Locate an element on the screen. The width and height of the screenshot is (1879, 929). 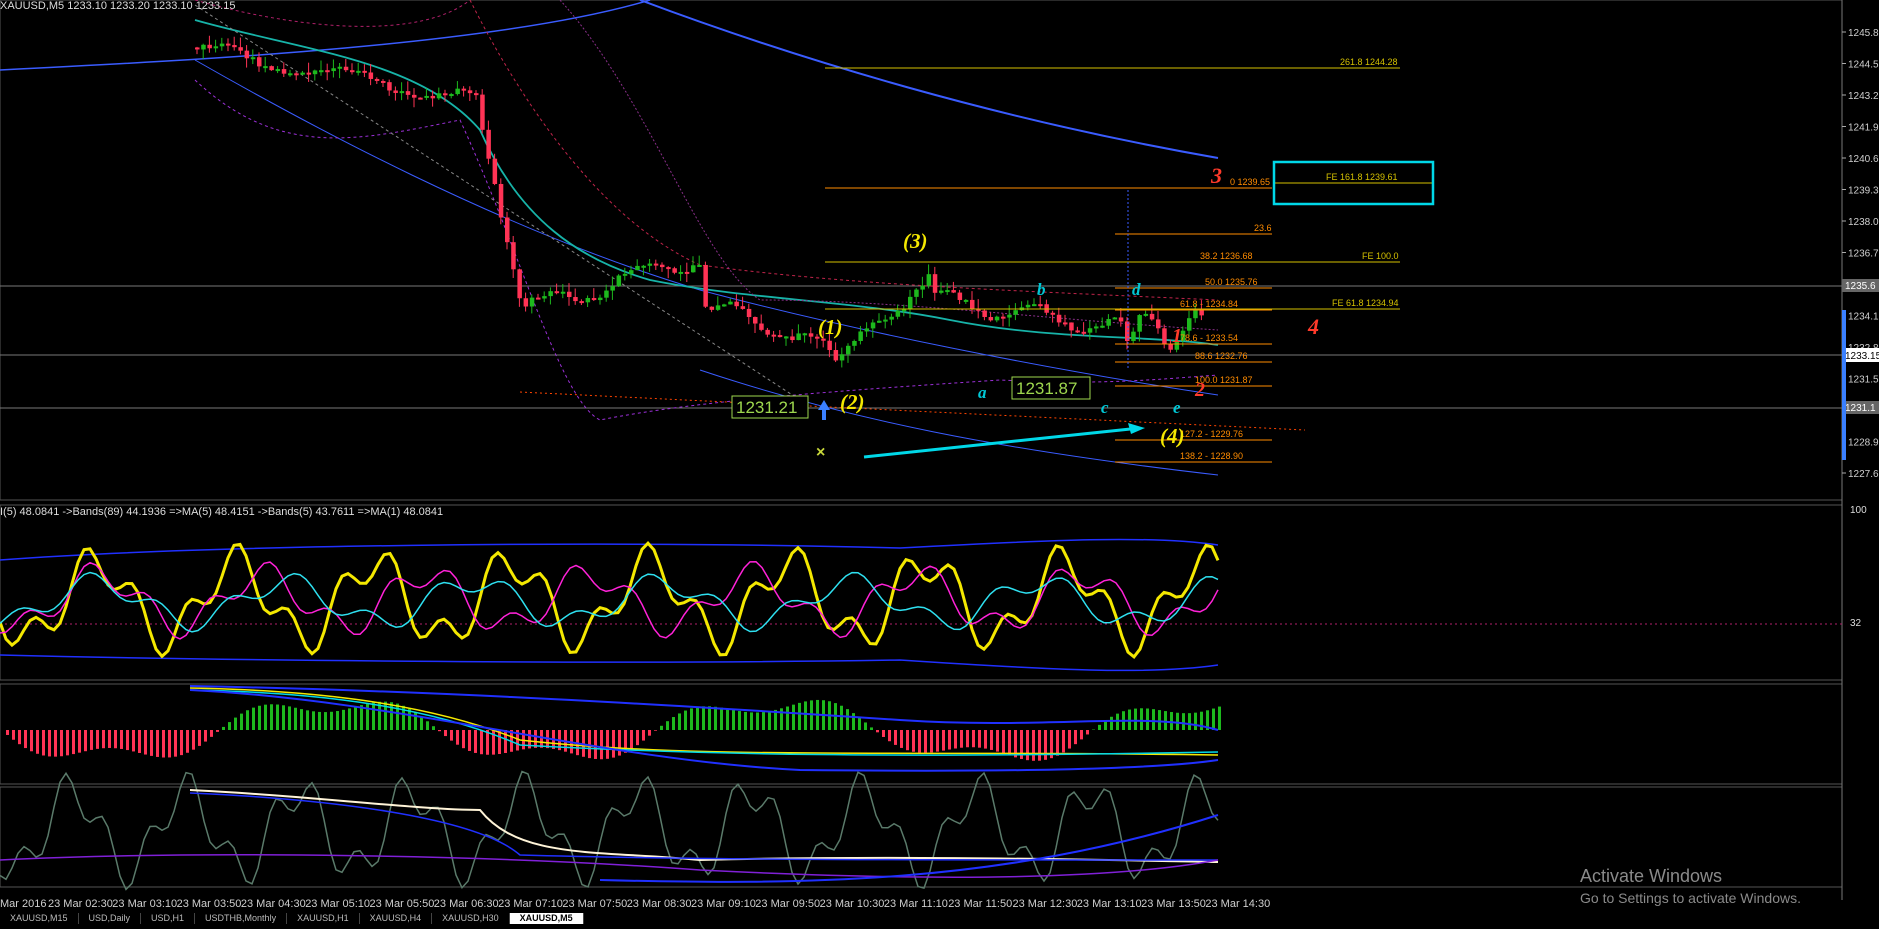
x-marker-icon: × is located at coordinates (820, 452).